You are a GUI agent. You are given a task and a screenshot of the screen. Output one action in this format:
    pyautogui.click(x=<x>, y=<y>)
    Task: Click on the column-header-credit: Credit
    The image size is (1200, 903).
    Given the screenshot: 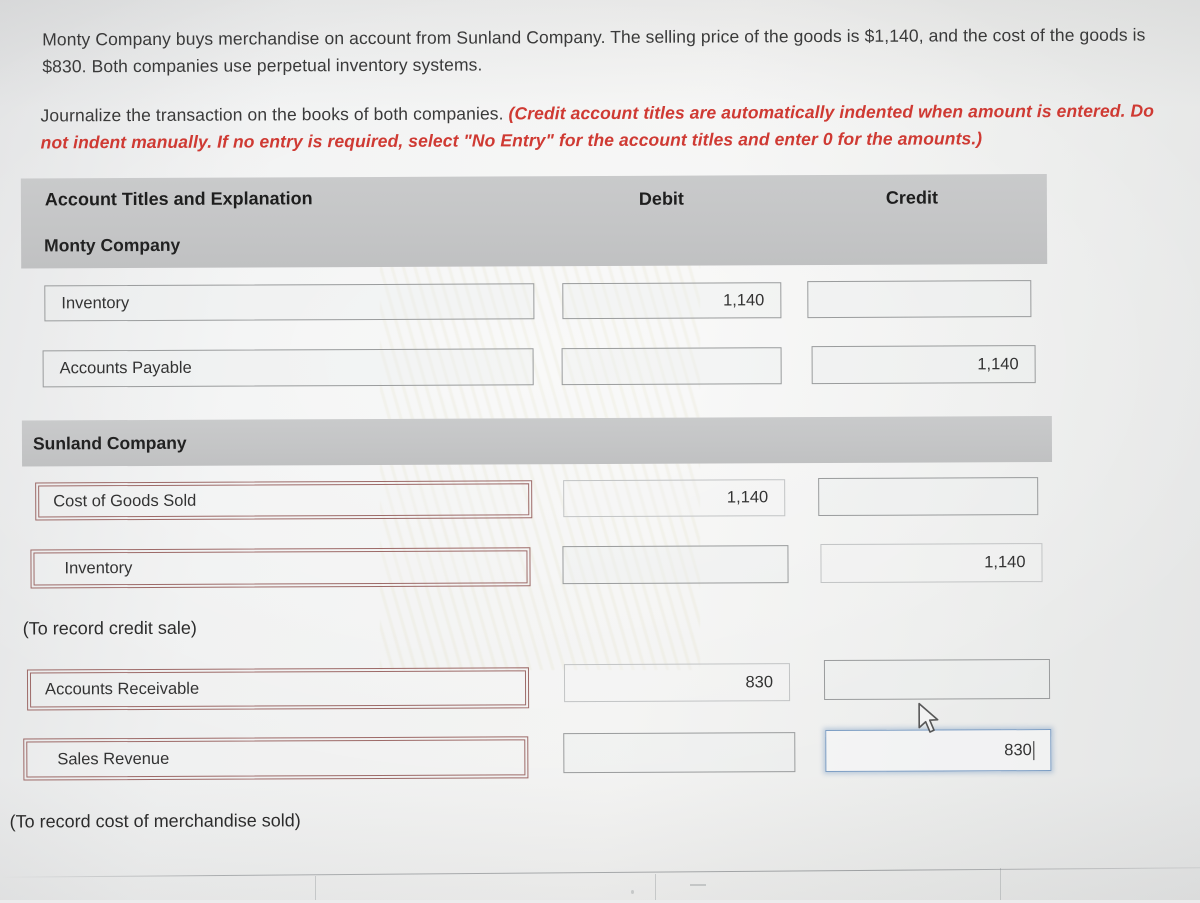 What is the action you would take?
    pyautogui.click(x=911, y=197)
    